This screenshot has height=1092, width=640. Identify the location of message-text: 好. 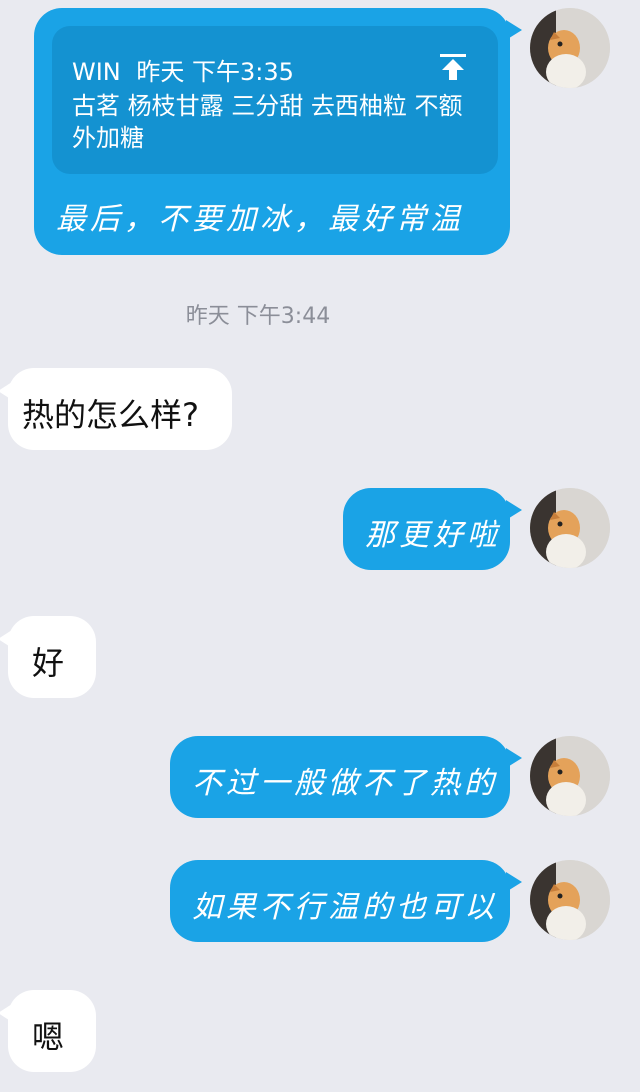
(48, 663).